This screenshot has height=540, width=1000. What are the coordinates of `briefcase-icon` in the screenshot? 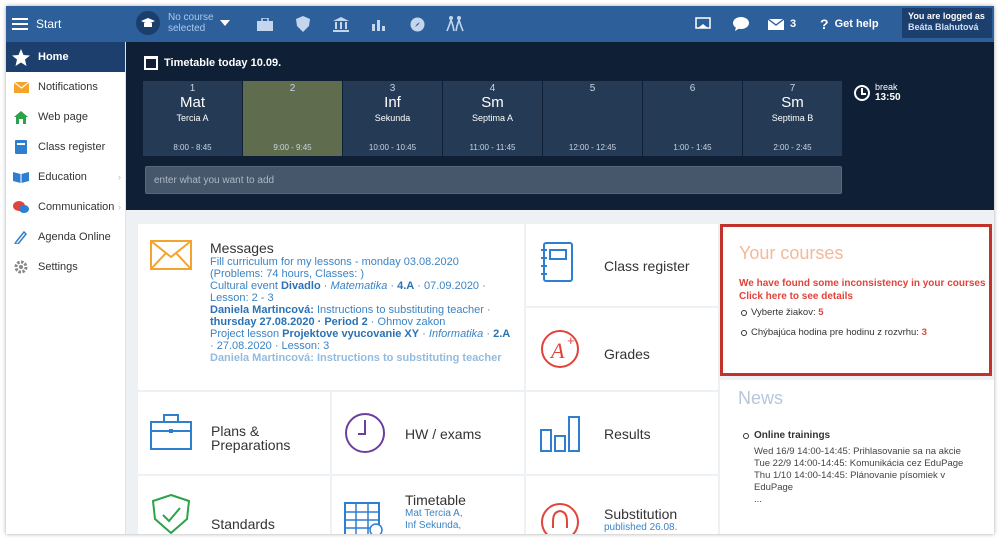 It's located at (265, 24).